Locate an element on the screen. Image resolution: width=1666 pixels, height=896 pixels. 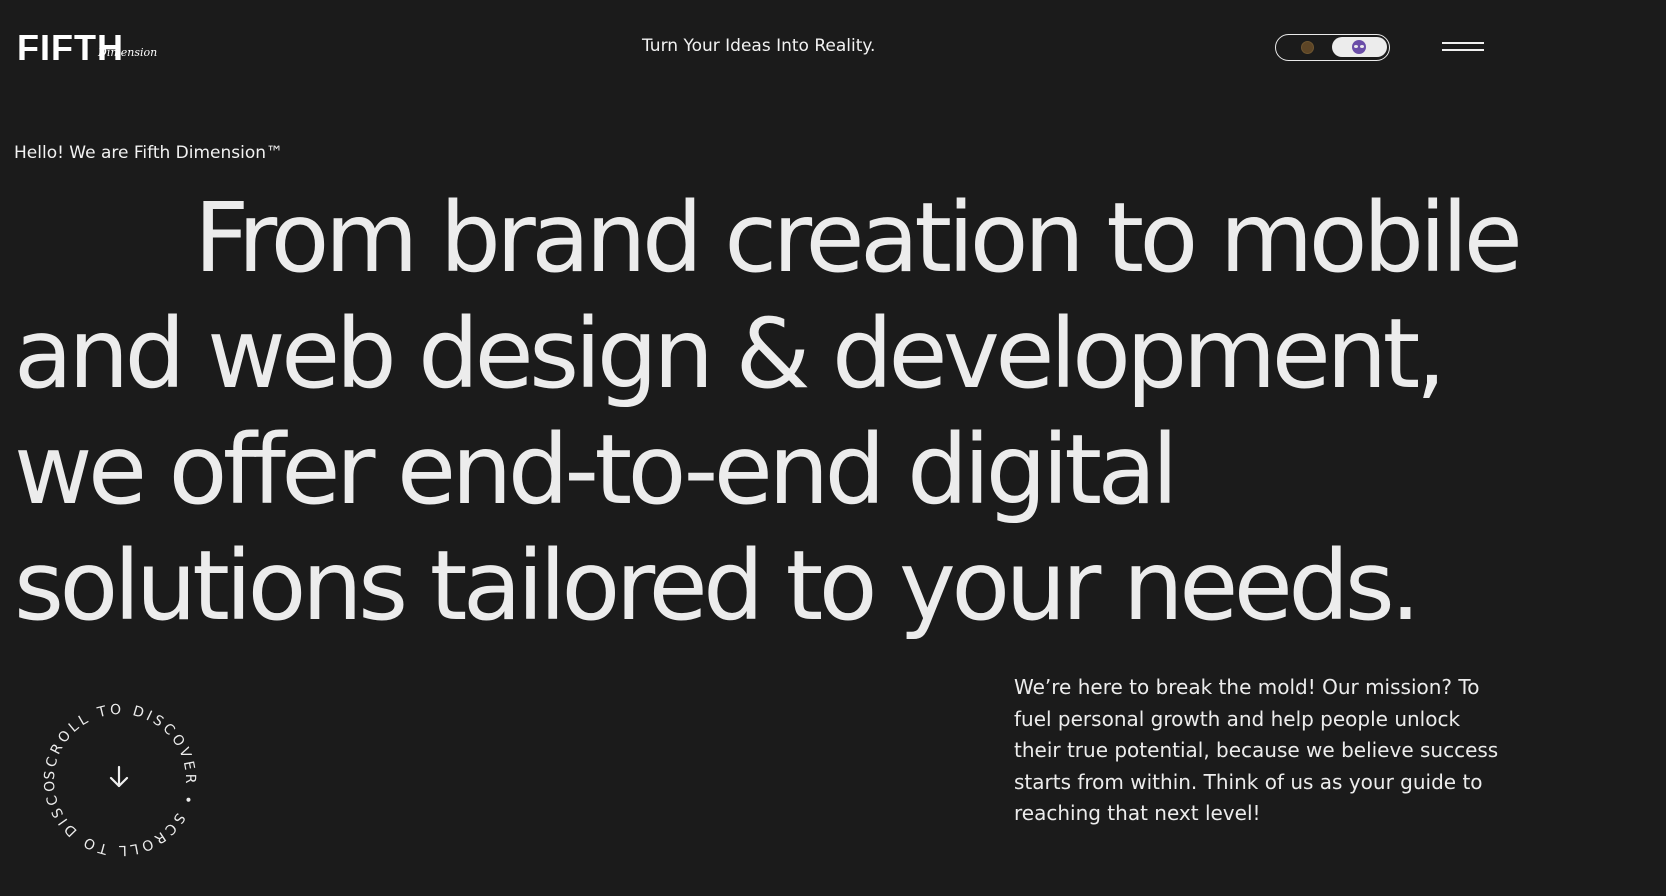
theme-toggle is located at coordinates (1332, 47).